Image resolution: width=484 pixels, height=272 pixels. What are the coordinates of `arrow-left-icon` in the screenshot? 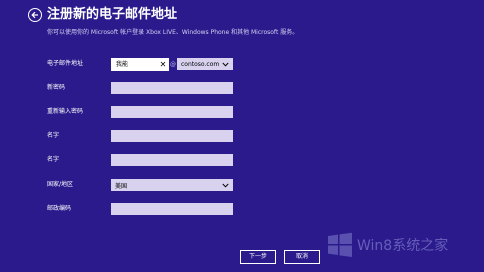 It's located at (34, 15).